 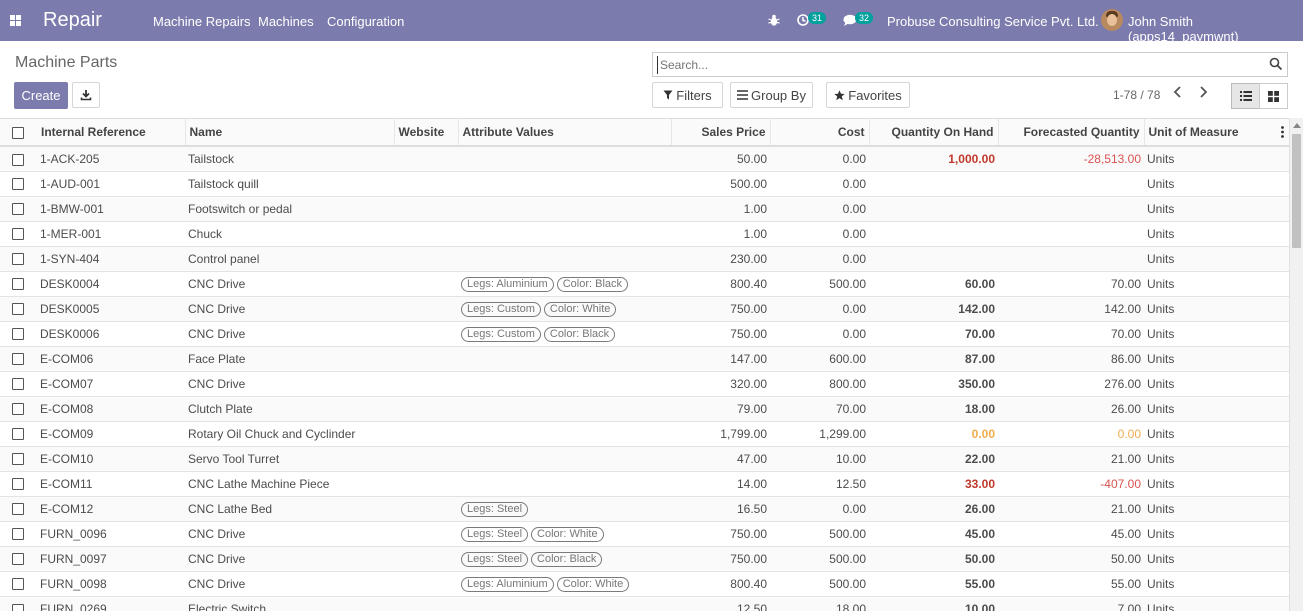 What do you see at coordinates (1071, 133) in the screenshot?
I see `col-header-forecasted-quantity: Forecasted Quantity` at bounding box center [1071, 133].